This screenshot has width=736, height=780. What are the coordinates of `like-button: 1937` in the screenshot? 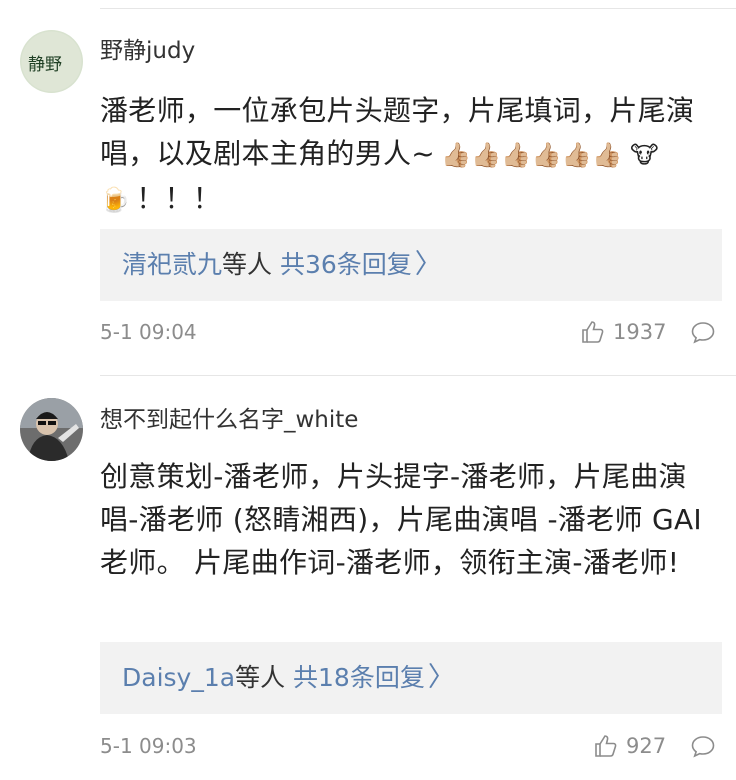 It's located at (623, 332).